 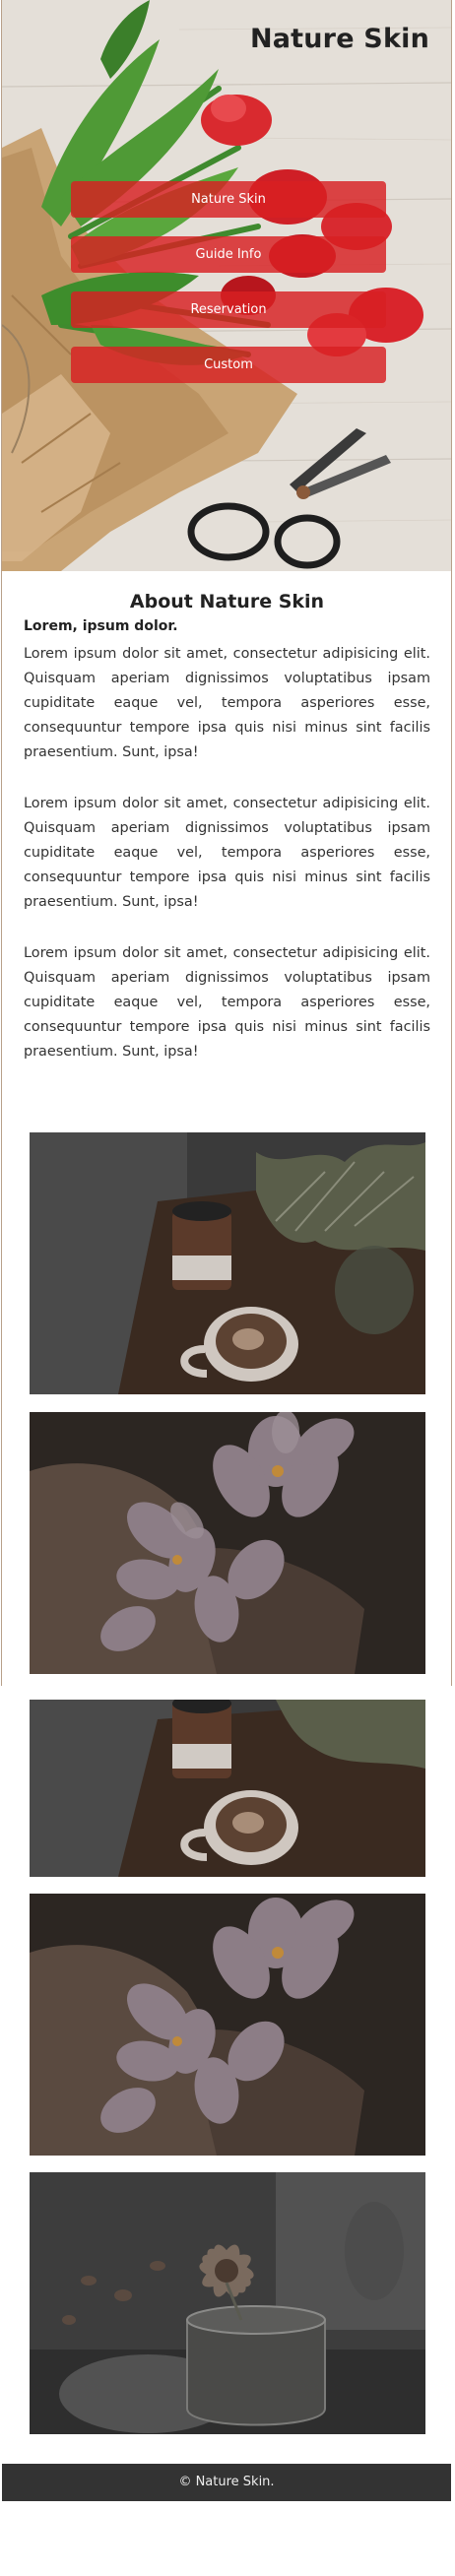 What do you see at coordinates (228, 309) in the screenshot?
I see `menu-button-reservation: Reservation` at bounding box center [228, 309].